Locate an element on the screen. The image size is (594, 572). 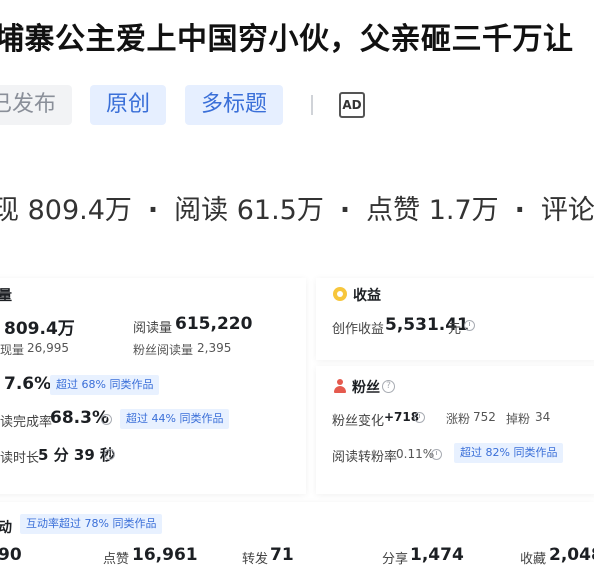
fans-loss-label: 掉粉 is located at coordinates (518, 419).